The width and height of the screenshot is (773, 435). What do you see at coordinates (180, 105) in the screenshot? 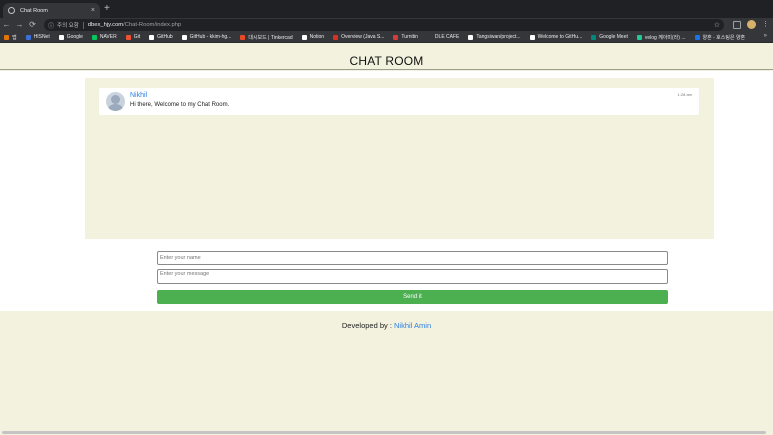
I see `message-text: Hi there, Welcome to my Chat Room.` at bounding box center [180, 105].